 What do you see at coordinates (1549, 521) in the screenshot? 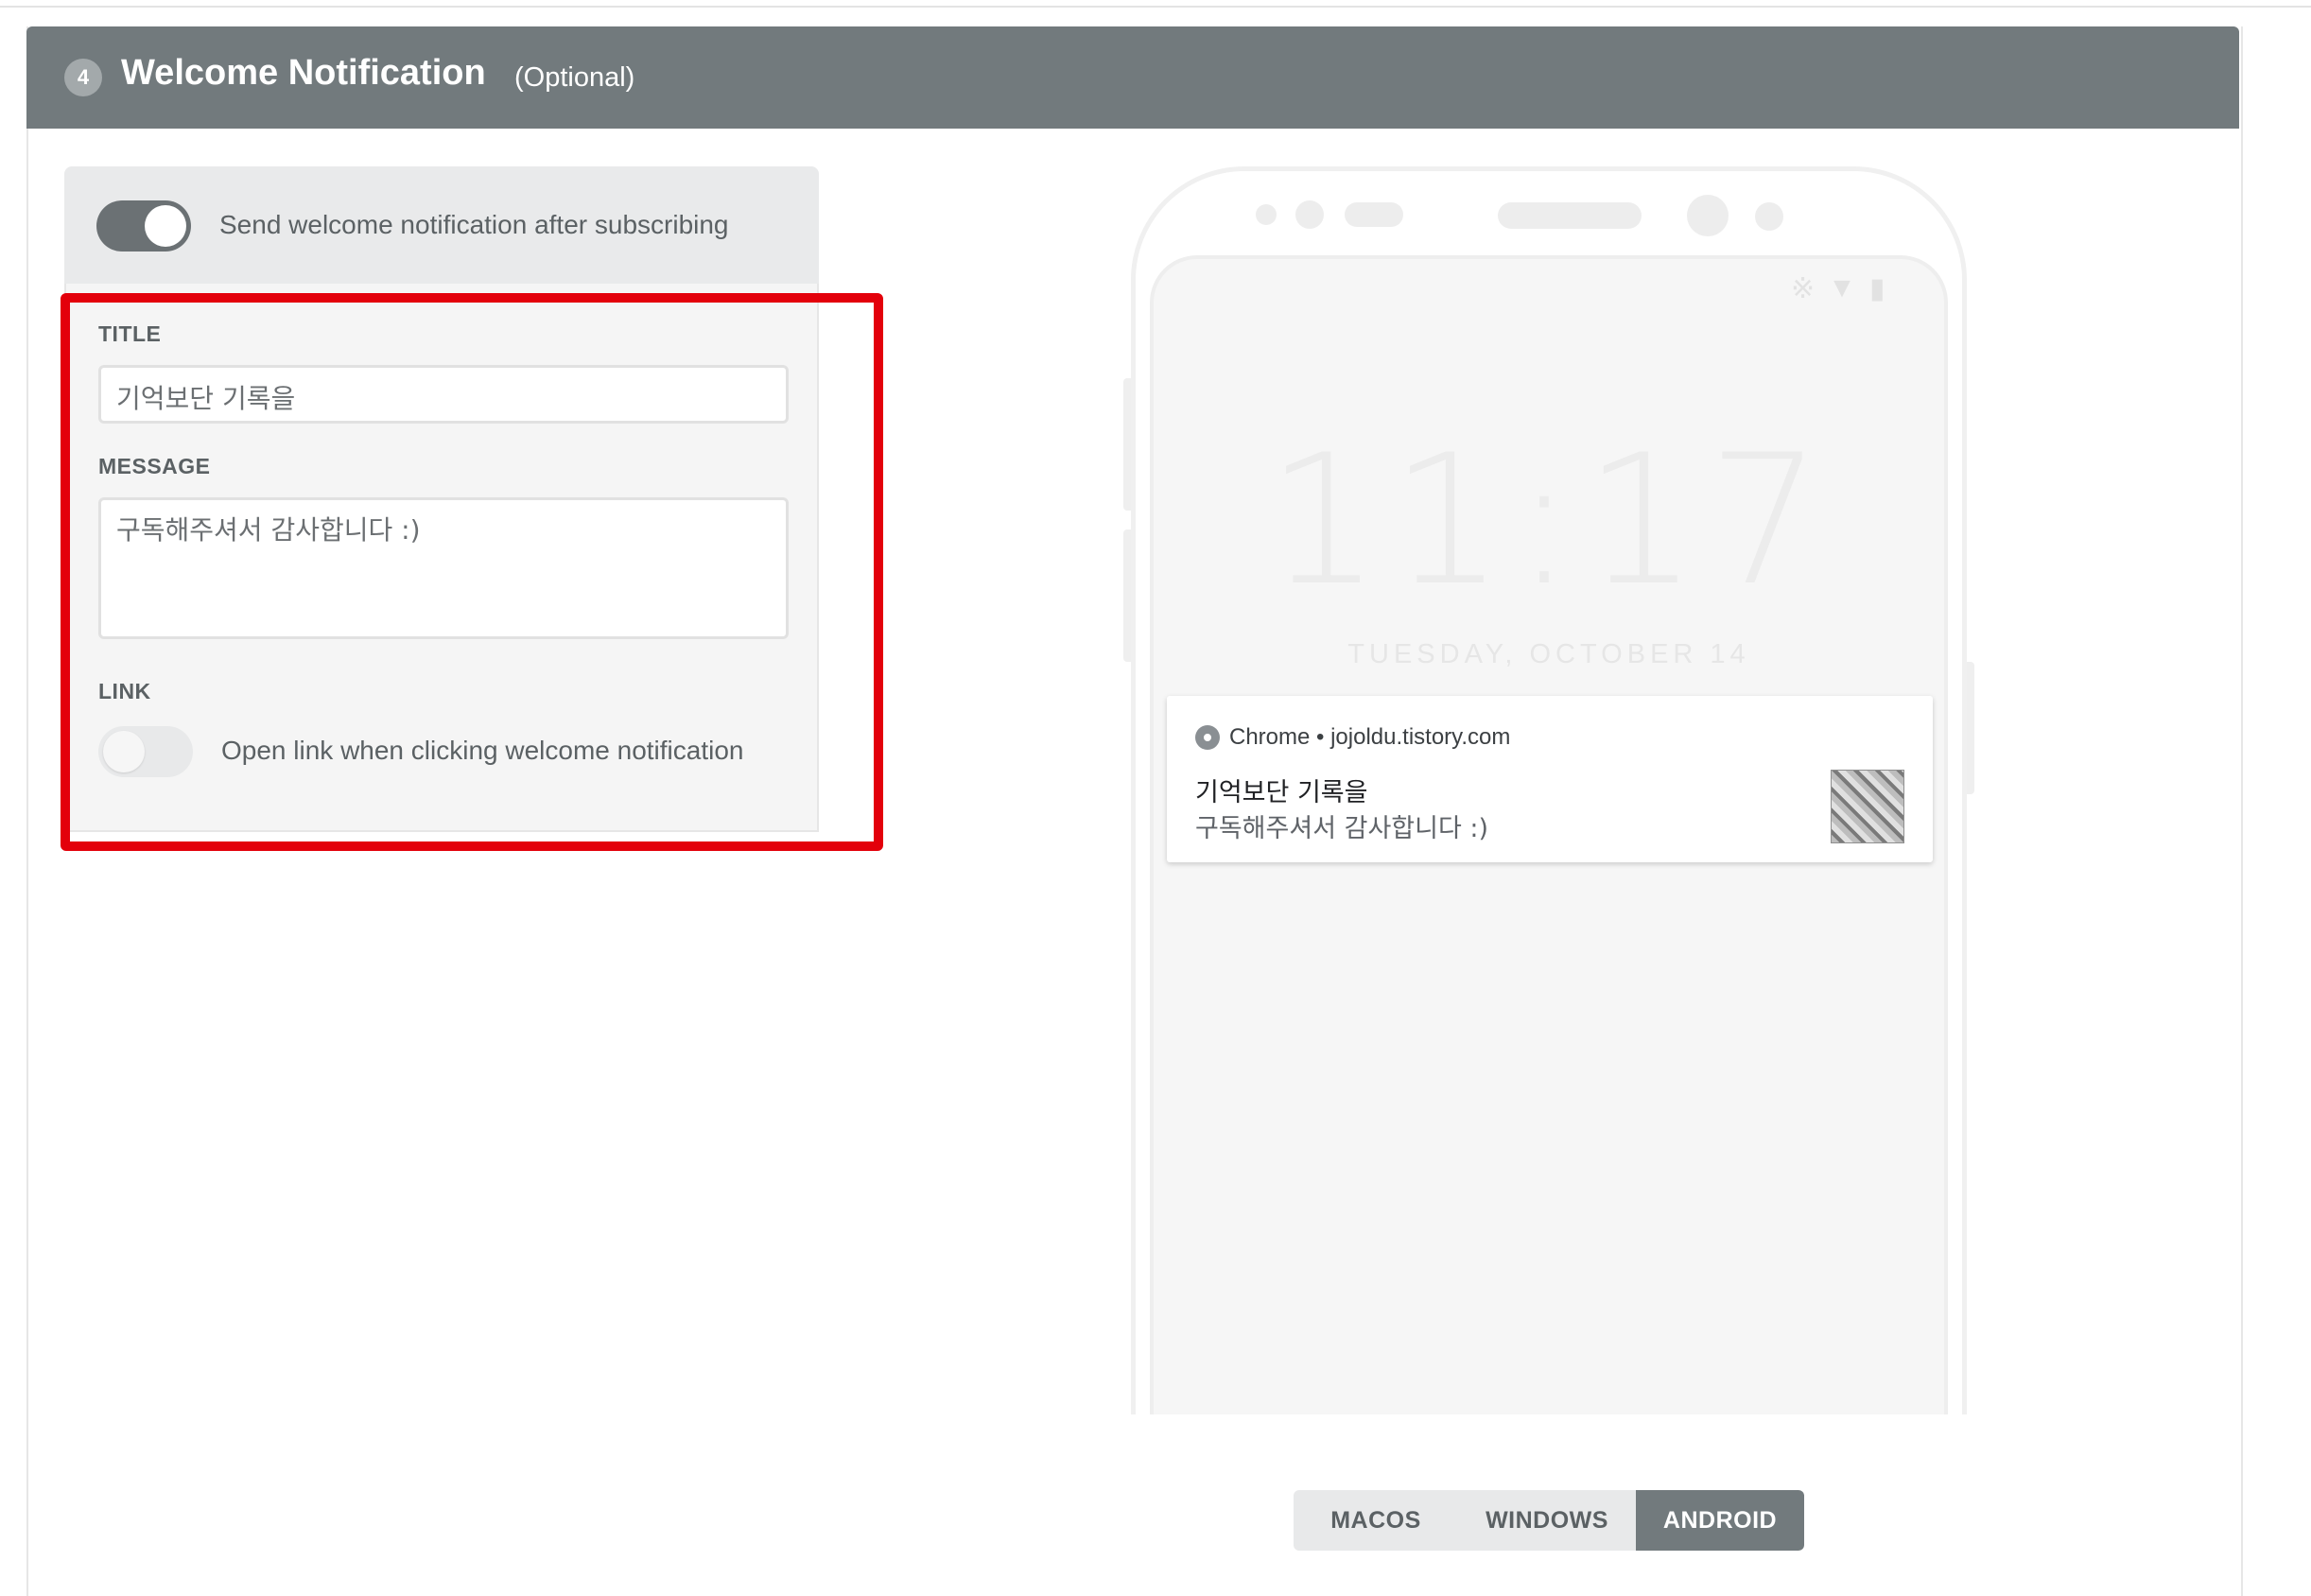
I see `lockscreen-clock: 11:17` at bounding box center [1549, 521].